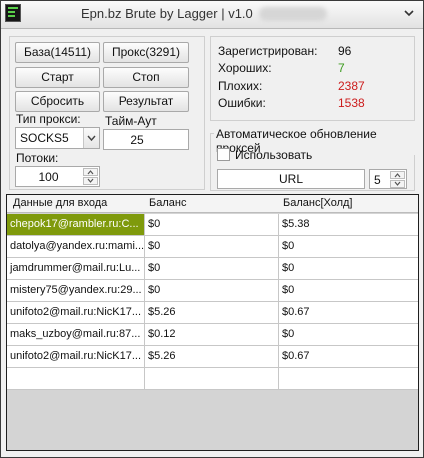  Describe the element at coordinates (44, 138) in the screenshot. I see `proxy-type-value: SOCKS5` at that location.